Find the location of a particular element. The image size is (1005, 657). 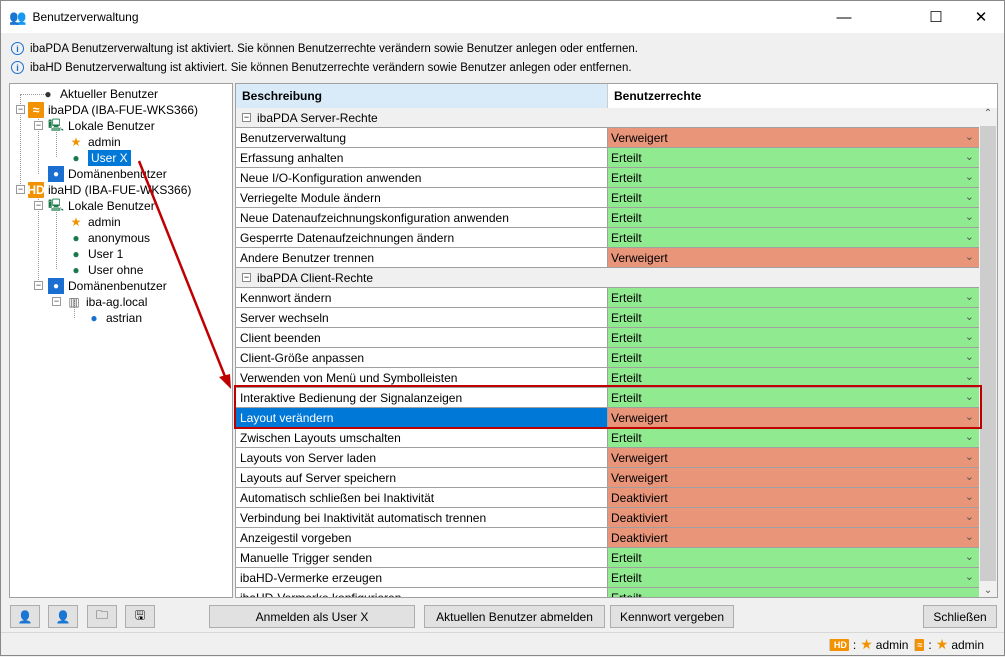

close-button: Schließen is located at coordinates (960, 616).